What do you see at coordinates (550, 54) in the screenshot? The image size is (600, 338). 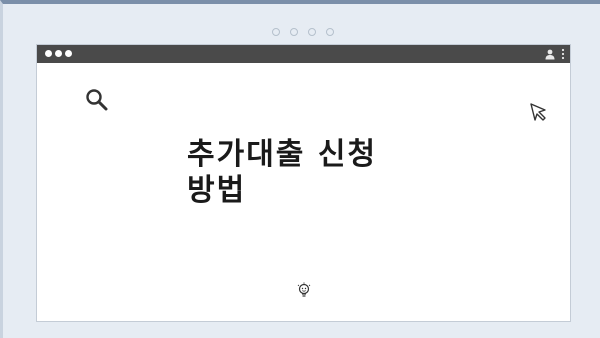 I see `user-icon` at bounding box center [550, 54].